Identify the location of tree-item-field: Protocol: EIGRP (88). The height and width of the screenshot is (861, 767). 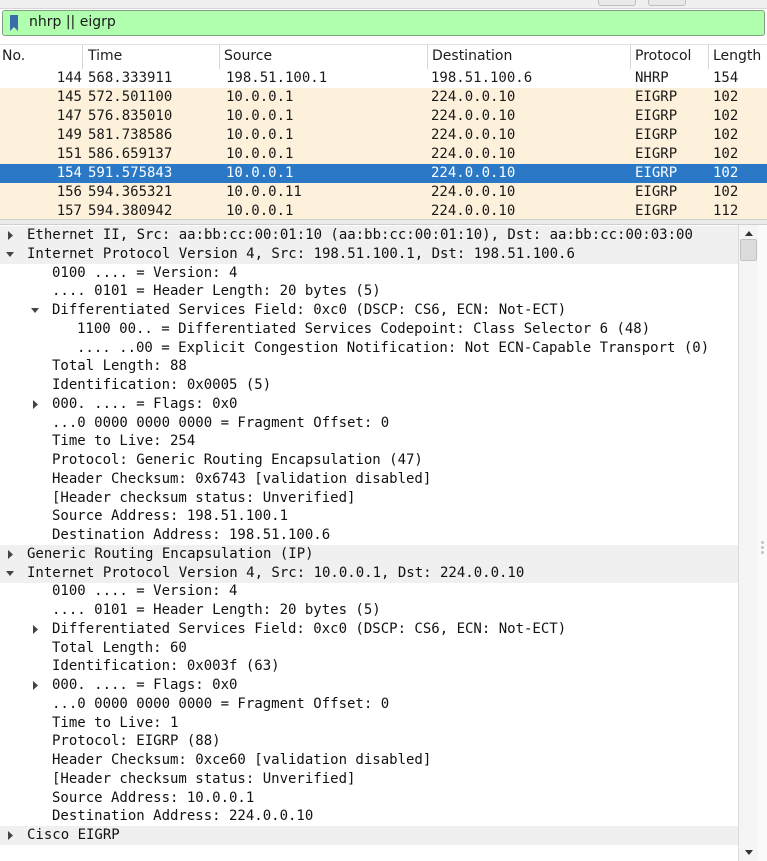
(369, 741).